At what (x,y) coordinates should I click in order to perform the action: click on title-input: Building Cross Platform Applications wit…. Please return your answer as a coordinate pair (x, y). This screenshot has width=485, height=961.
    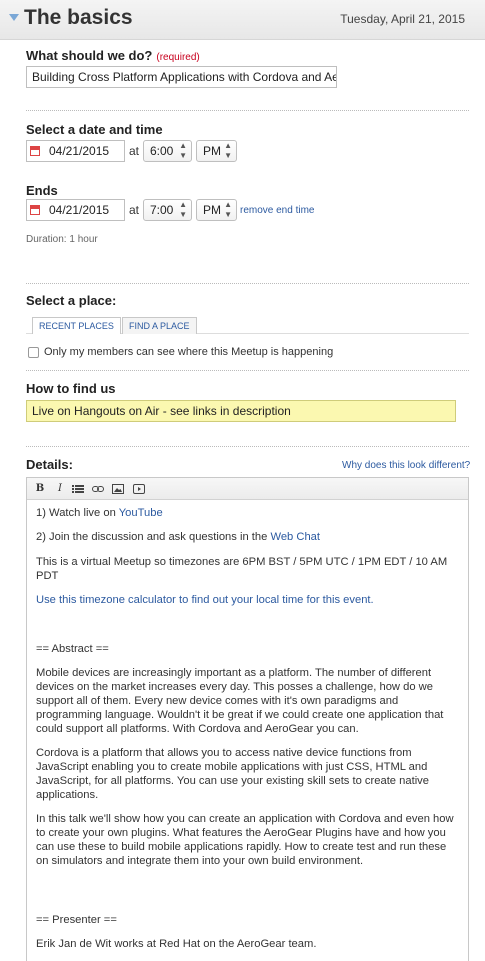
    Looking at the image, I should click on (181, 77).